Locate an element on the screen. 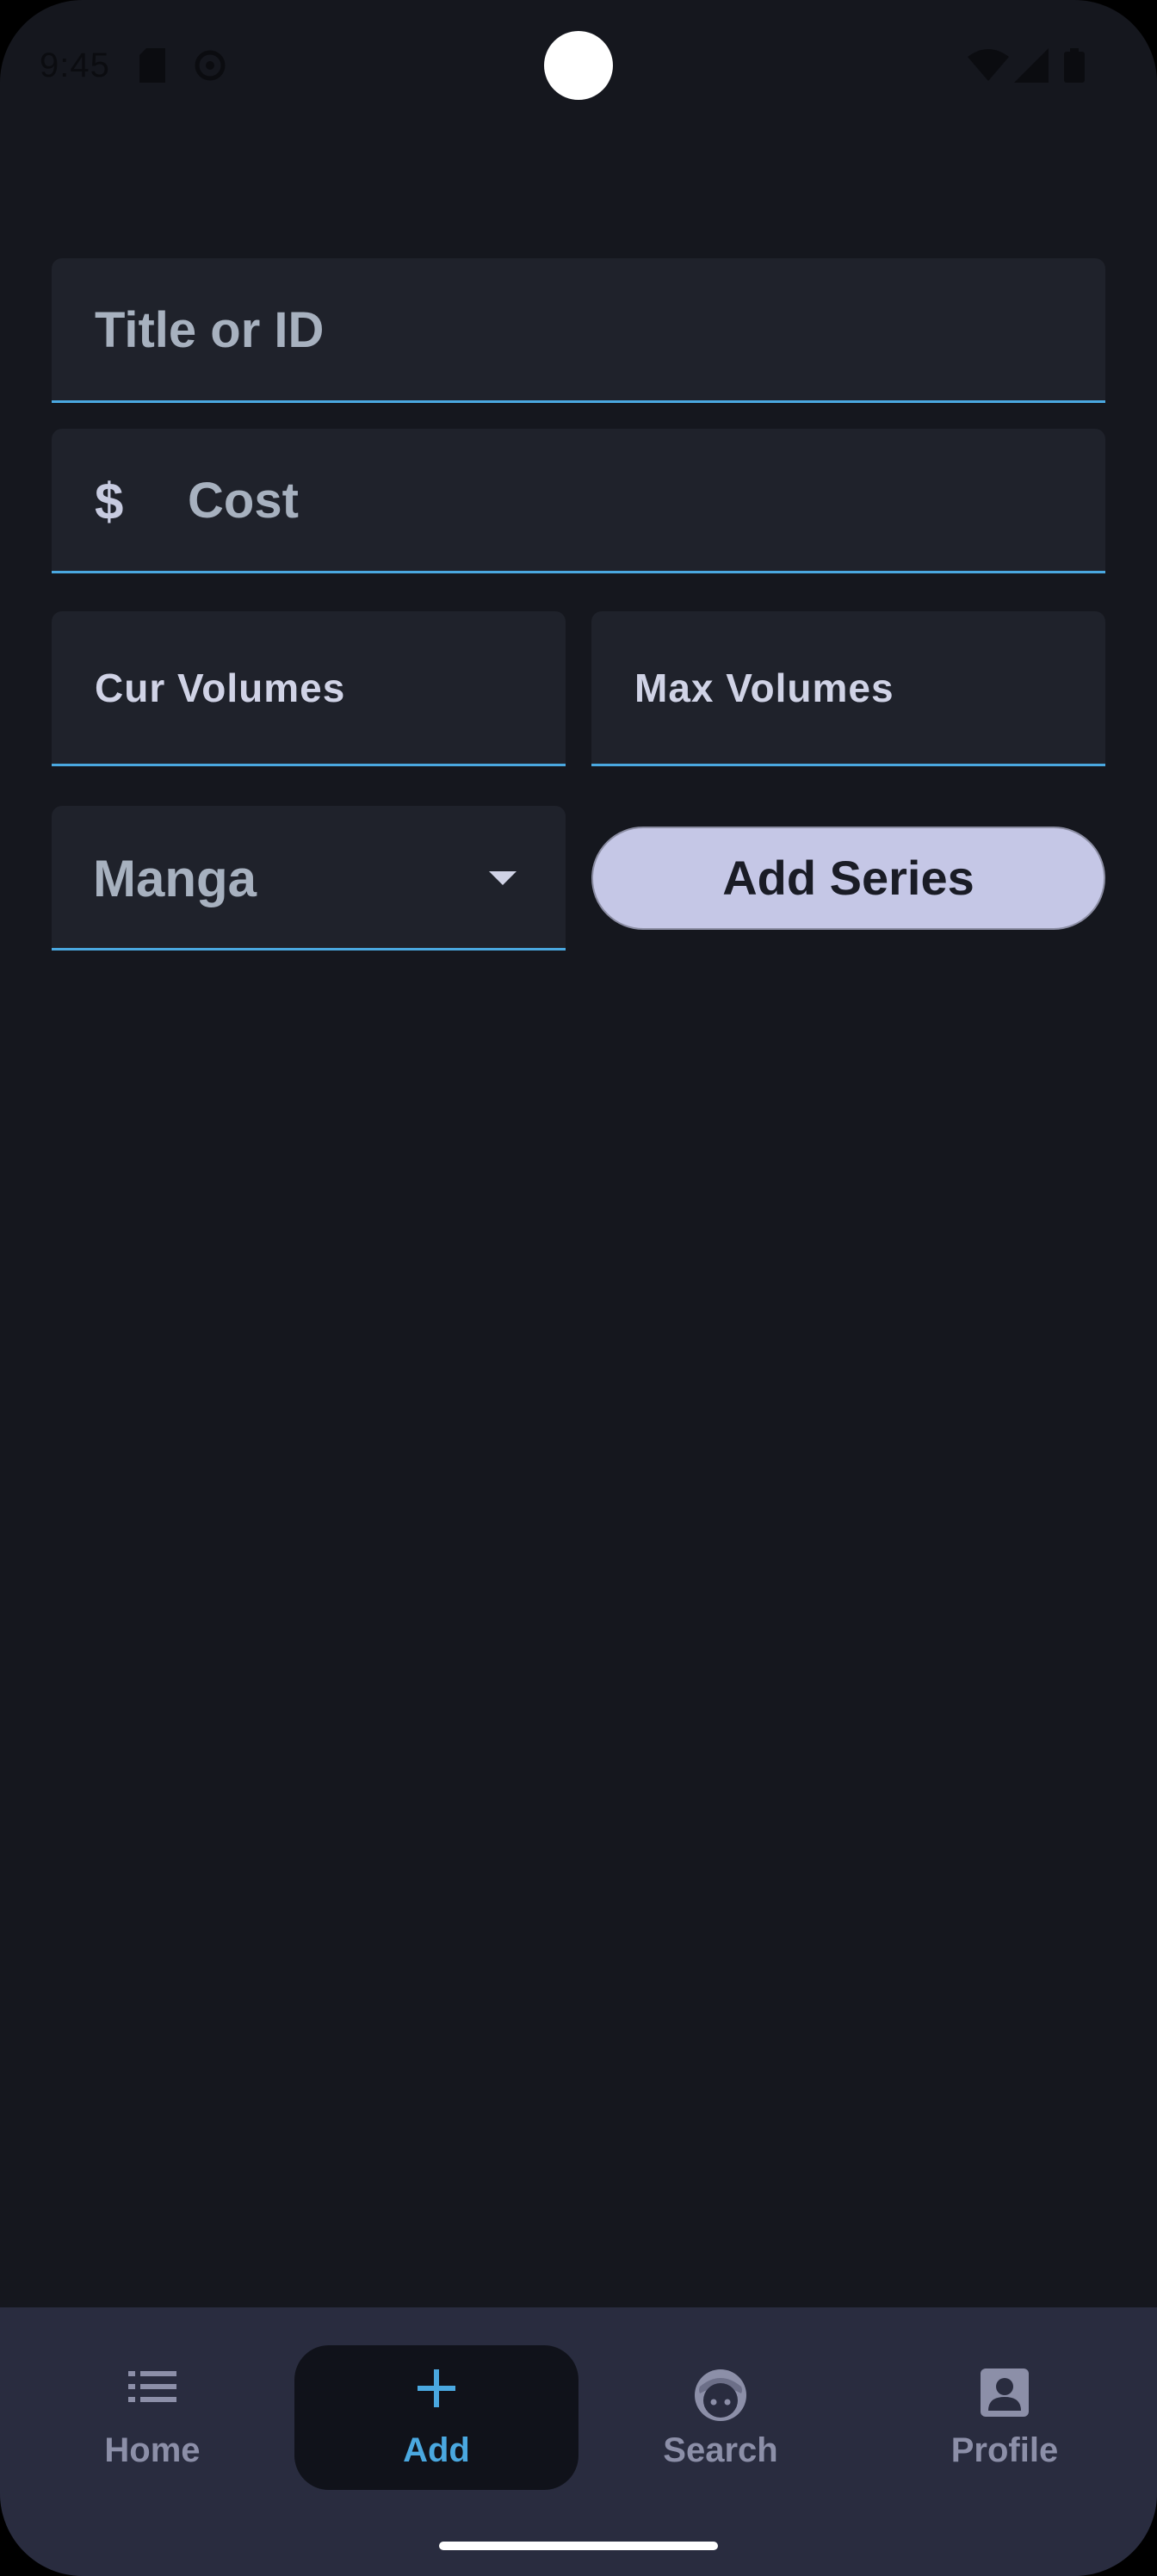  home-indicator is located at coordinates (579, 2546).